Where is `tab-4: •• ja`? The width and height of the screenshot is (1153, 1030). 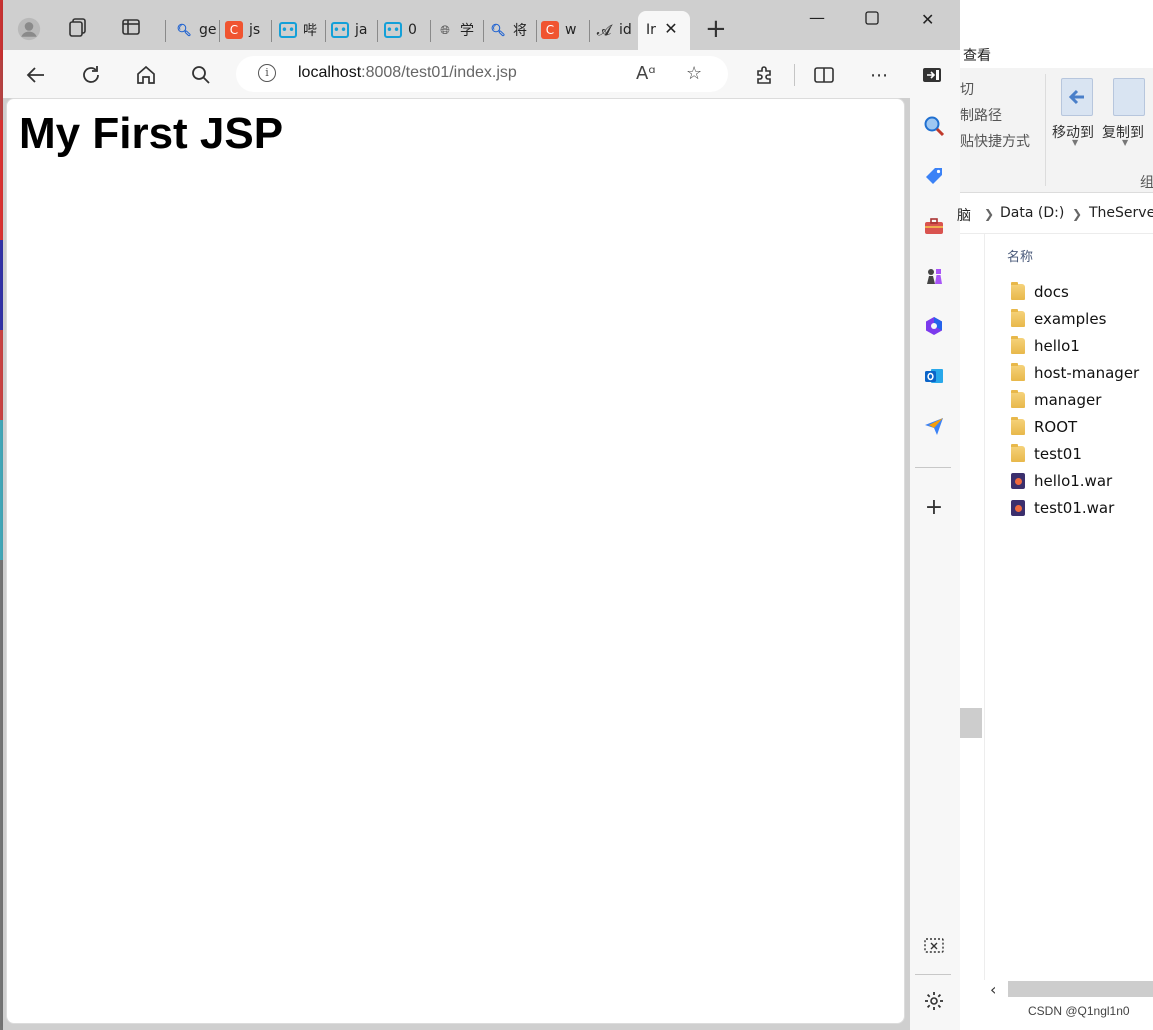 tab-4: •• ja is located at coordinates (353, 30).